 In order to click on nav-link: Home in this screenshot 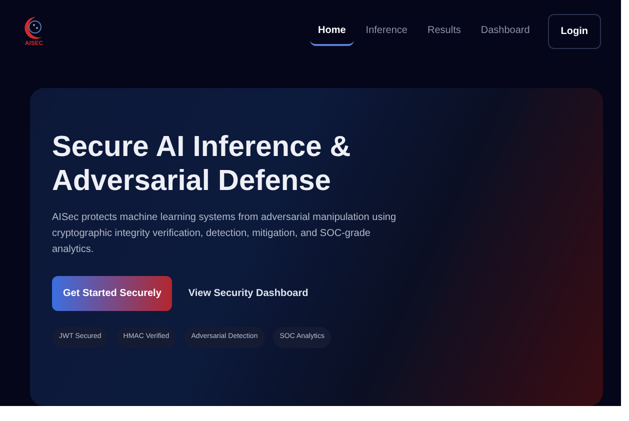, I will do `click(332, 31)`.